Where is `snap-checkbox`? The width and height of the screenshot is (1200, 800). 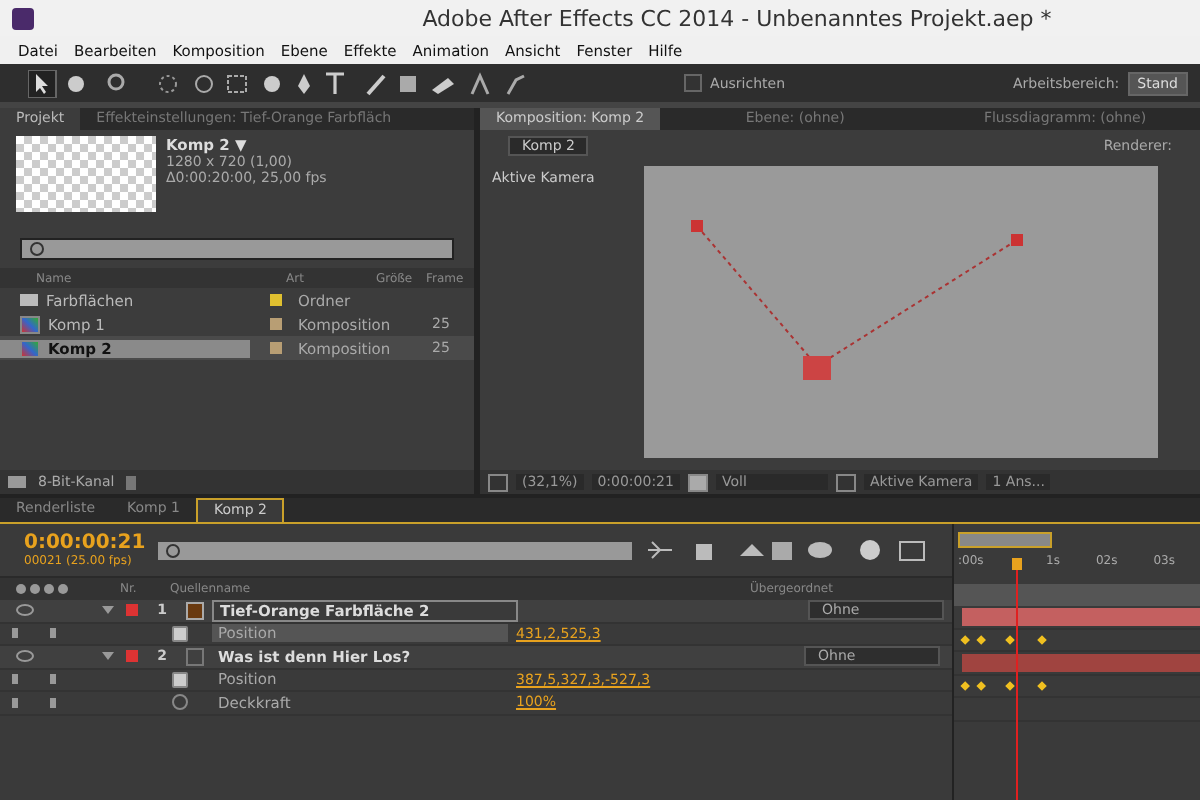 snap-checkbox is located at coordinates (693, 83).